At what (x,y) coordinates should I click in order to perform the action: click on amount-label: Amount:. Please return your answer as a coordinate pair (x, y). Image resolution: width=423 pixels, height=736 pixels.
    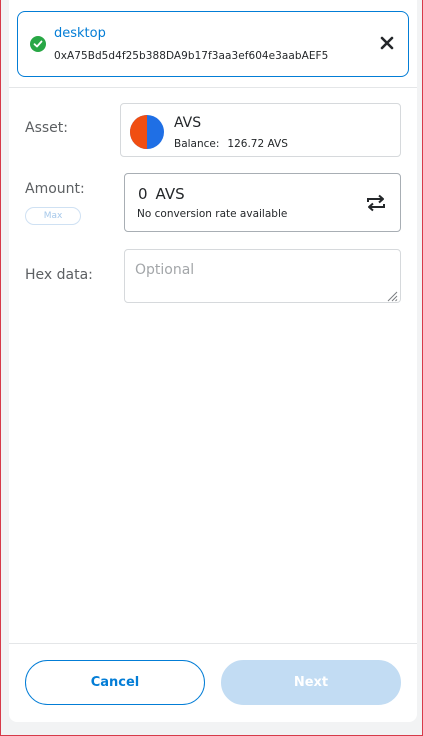
    Looking at the image, I should click on (55, 189).